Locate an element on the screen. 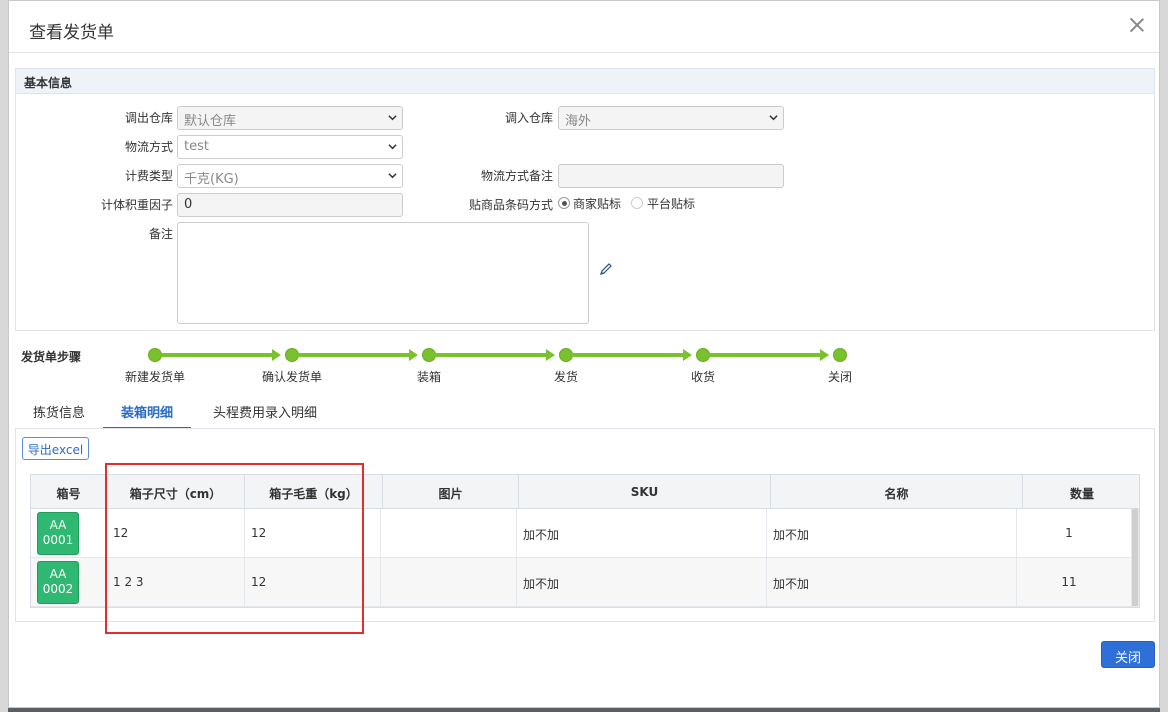 The height and width of the screenshot is (712, 1168). step-label: 收货 is located at coordinates (702, 377).